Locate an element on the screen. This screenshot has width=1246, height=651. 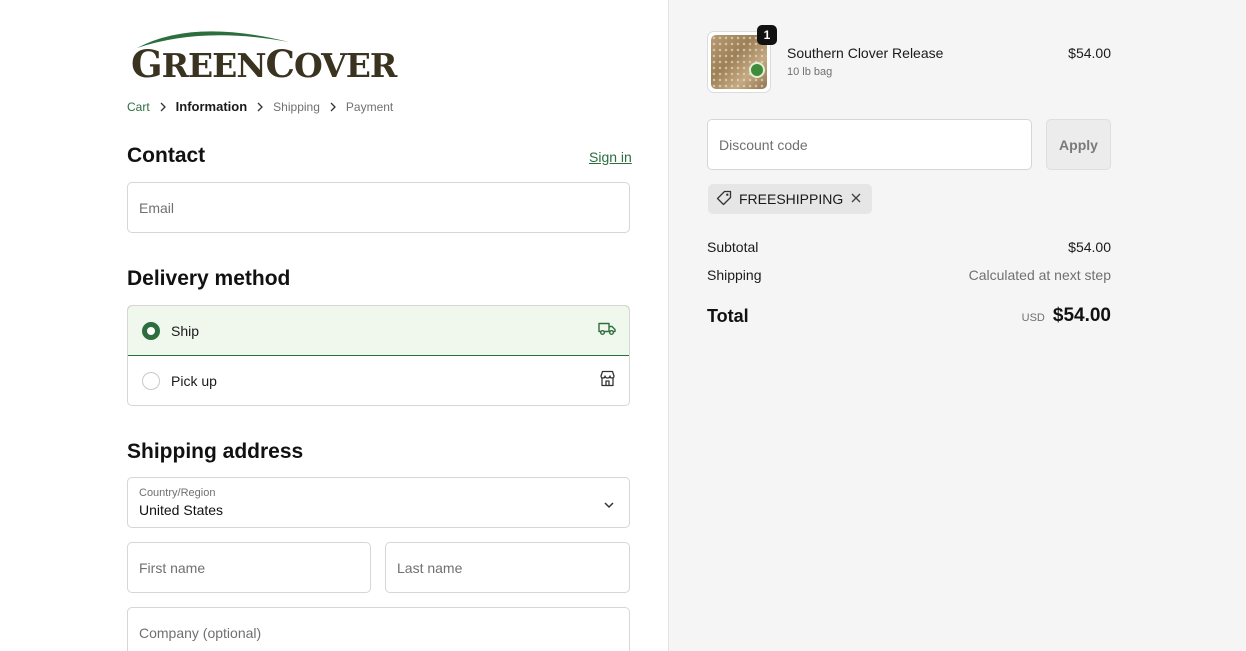
delivery-option-label: Ship is located at coordinates (185, 330).